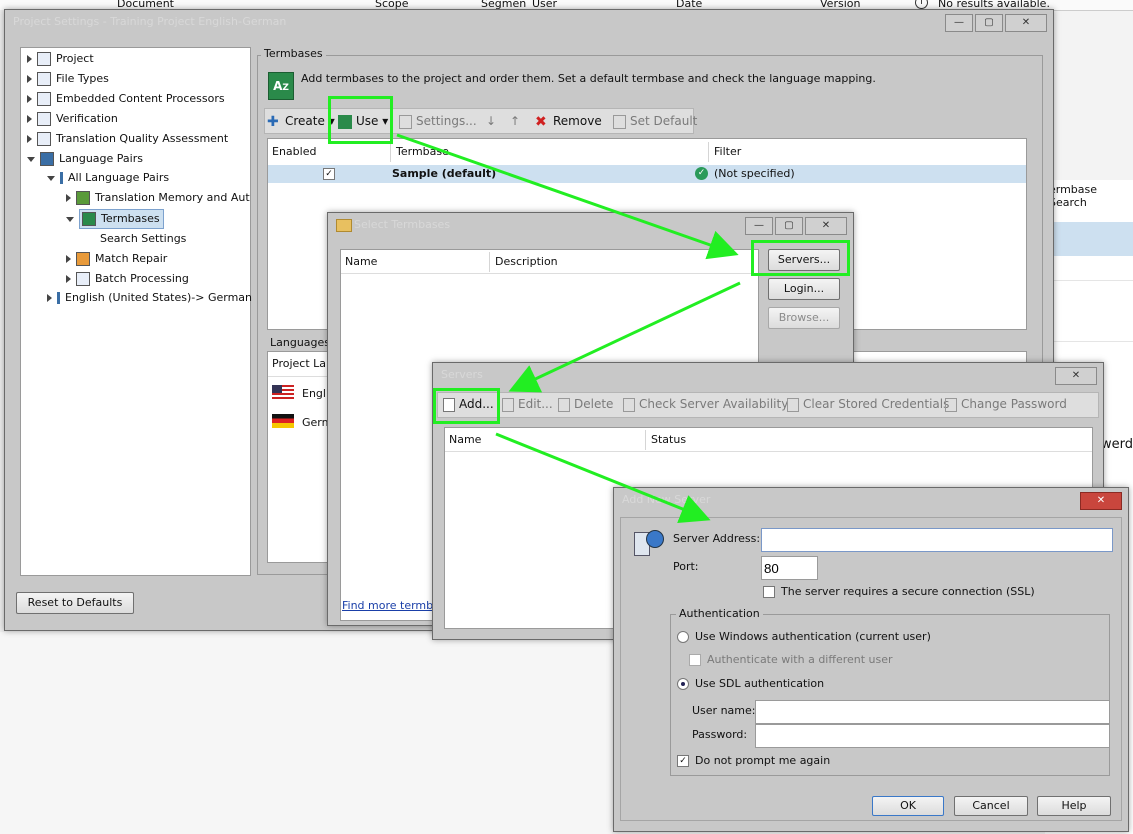  I want to click on add-server-titlebar: Add New Server, so click(871, 500).